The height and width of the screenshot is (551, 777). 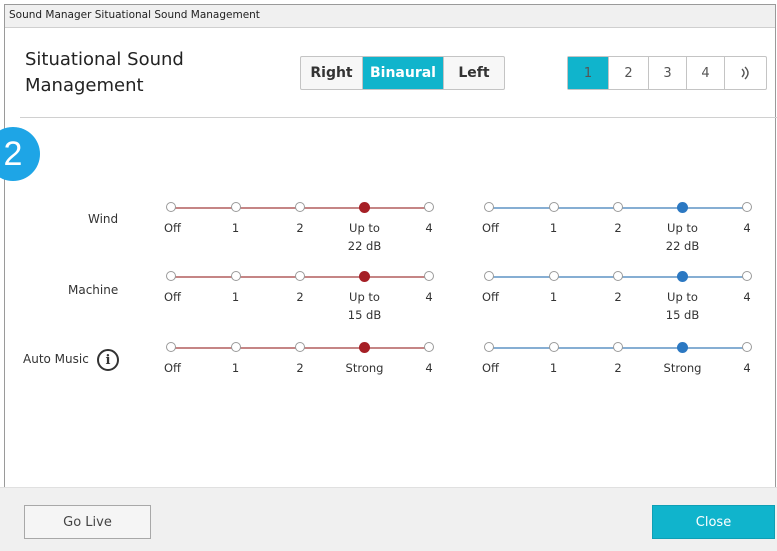 What do you see at coordinates (103, 219) in the screenshot?
I see `row-label-wind: Wind` at bounding box center [103, 219].